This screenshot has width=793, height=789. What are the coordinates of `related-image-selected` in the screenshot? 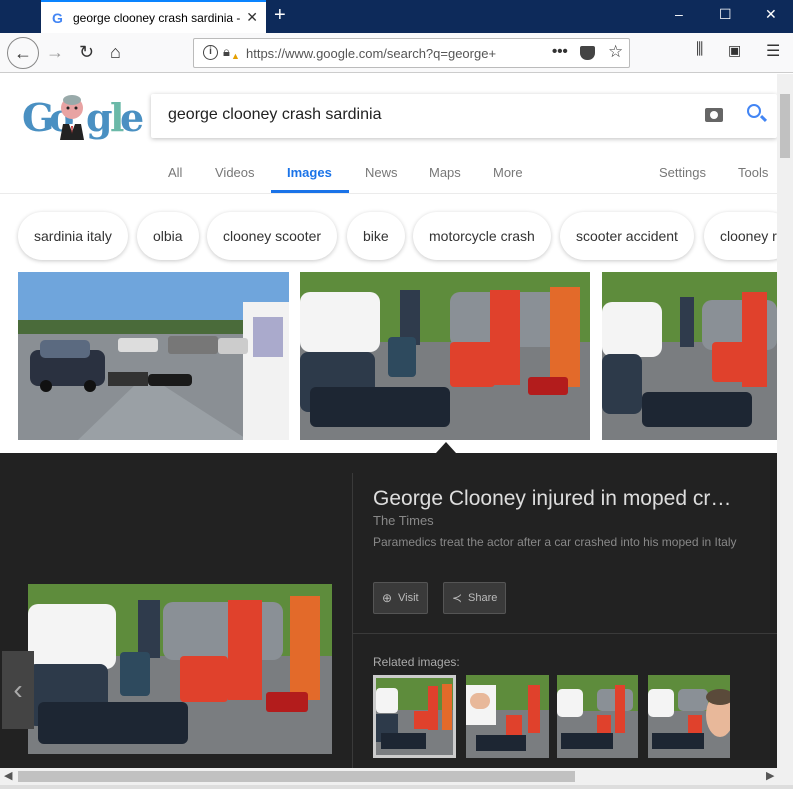 It's located at (414, 716).